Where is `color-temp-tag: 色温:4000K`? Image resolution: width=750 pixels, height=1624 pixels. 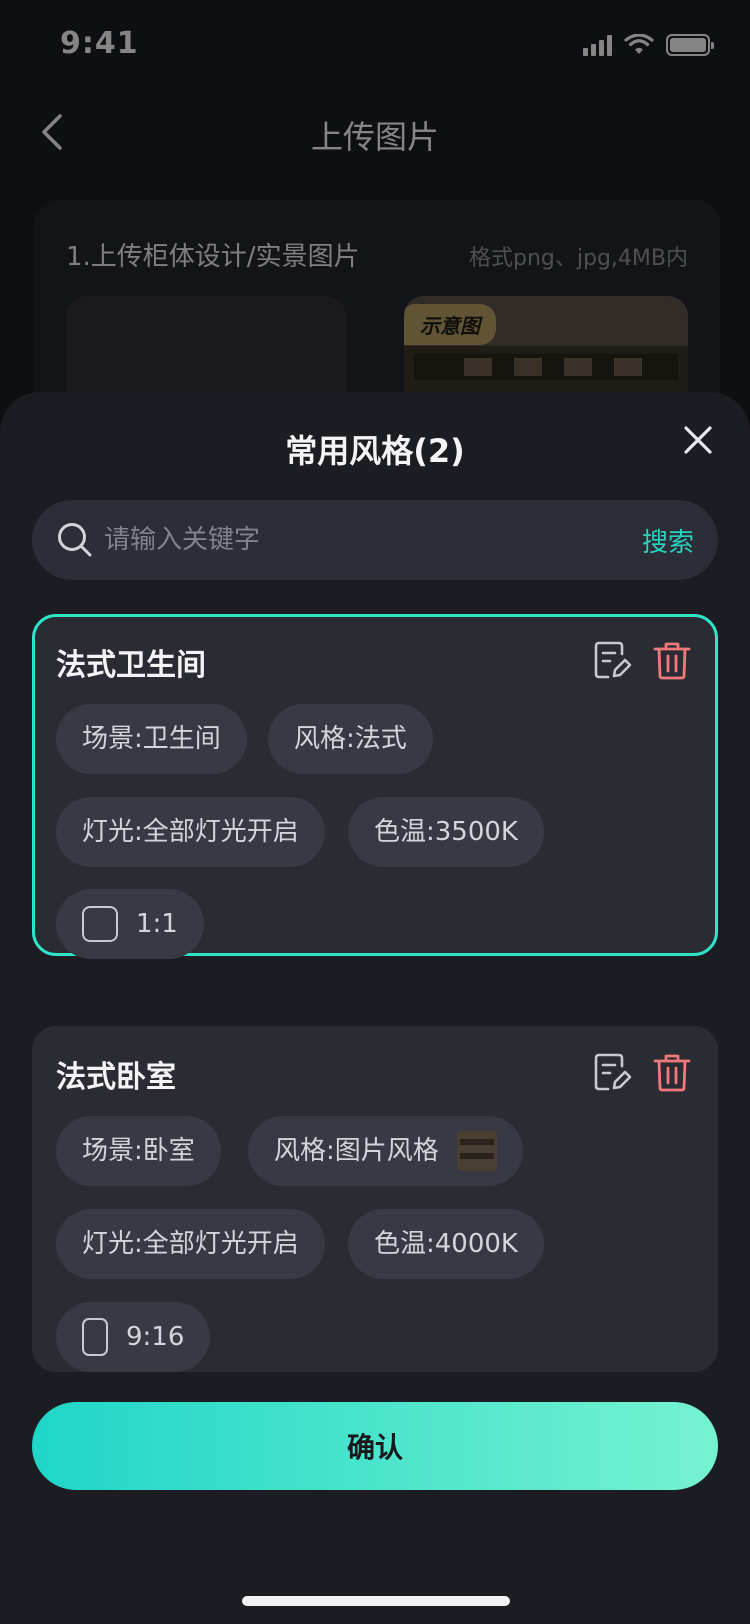
color-temp-tag: 色温:4000K is located at coordinates (446, 1244).